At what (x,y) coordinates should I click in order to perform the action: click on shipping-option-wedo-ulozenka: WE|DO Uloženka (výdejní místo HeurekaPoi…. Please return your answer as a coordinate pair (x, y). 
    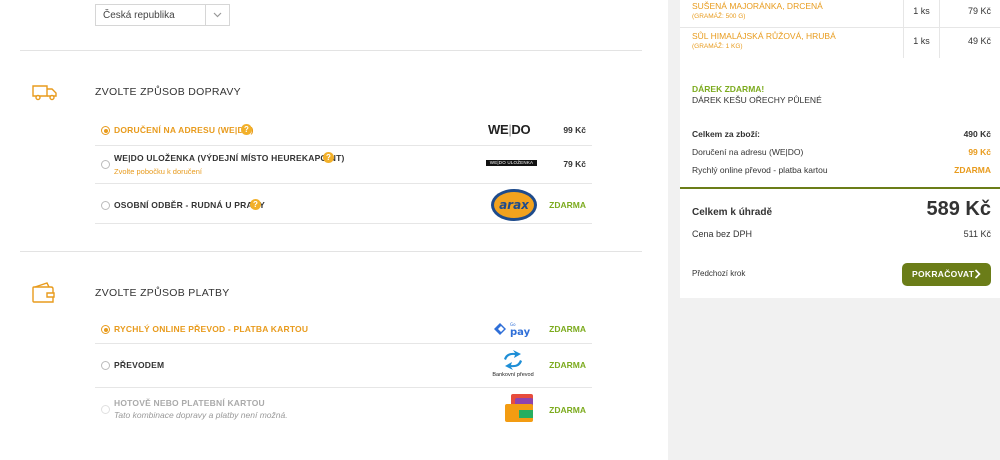
    Looking at the image, I should click on (343, 165).